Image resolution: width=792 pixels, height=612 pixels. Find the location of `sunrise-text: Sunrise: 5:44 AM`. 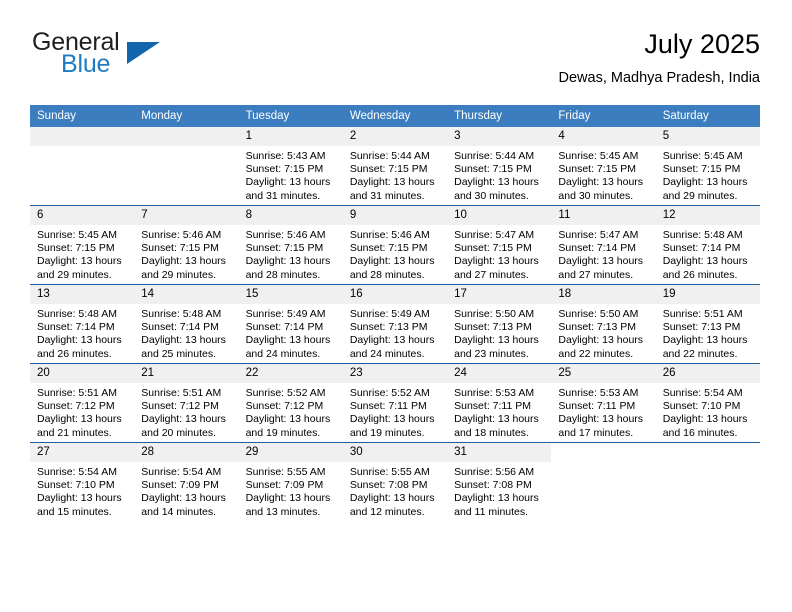

sunrise-text: Sunrise: 5:44 AM is located at coordinates (389, 156).